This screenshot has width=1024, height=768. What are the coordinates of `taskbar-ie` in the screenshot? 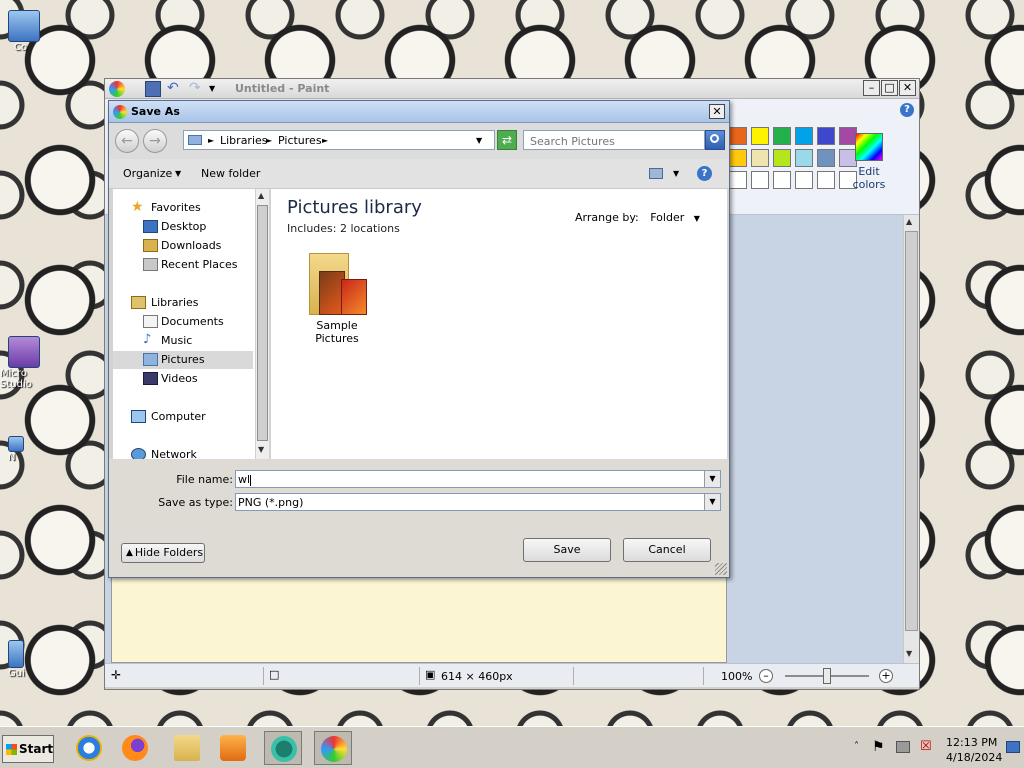 It's located at (89, 748).